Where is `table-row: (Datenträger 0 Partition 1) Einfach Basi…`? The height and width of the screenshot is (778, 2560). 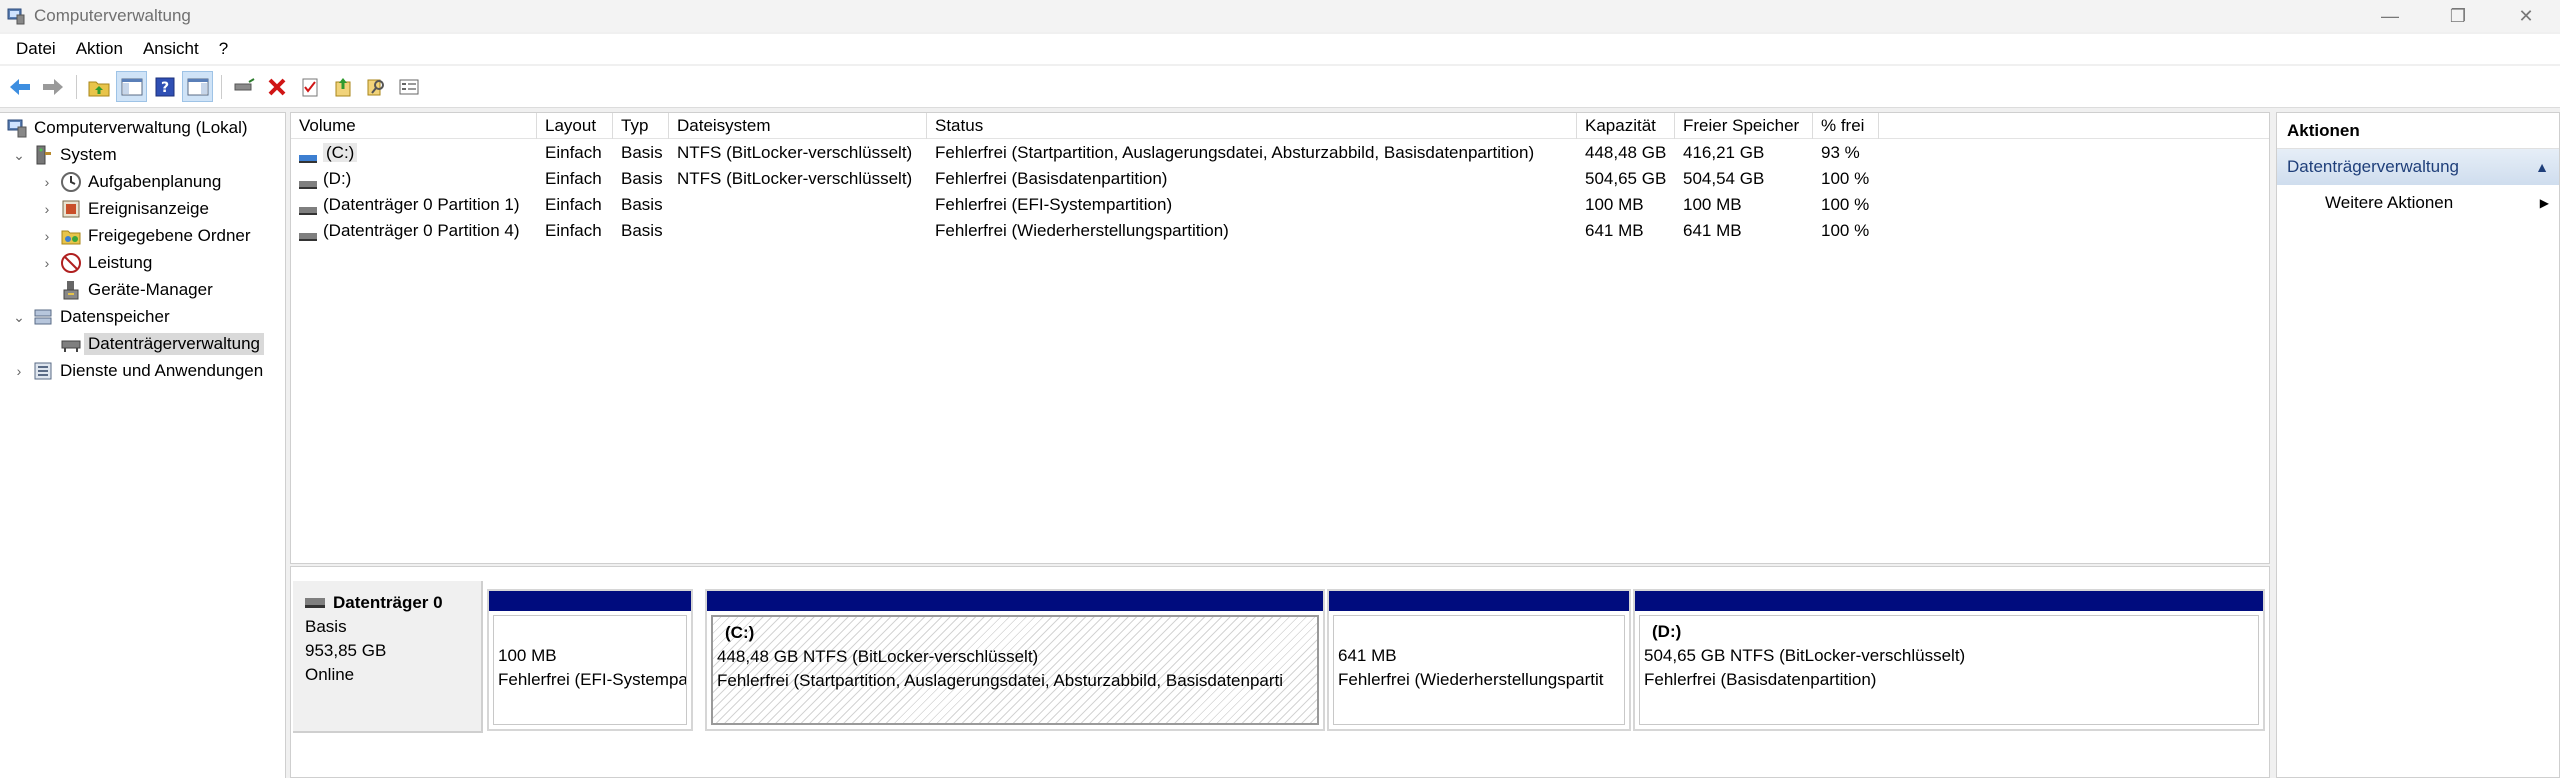
table-row: (Datenträger 0 Partition 1) Einfach Basi… is located at coordinates (1085, 205).